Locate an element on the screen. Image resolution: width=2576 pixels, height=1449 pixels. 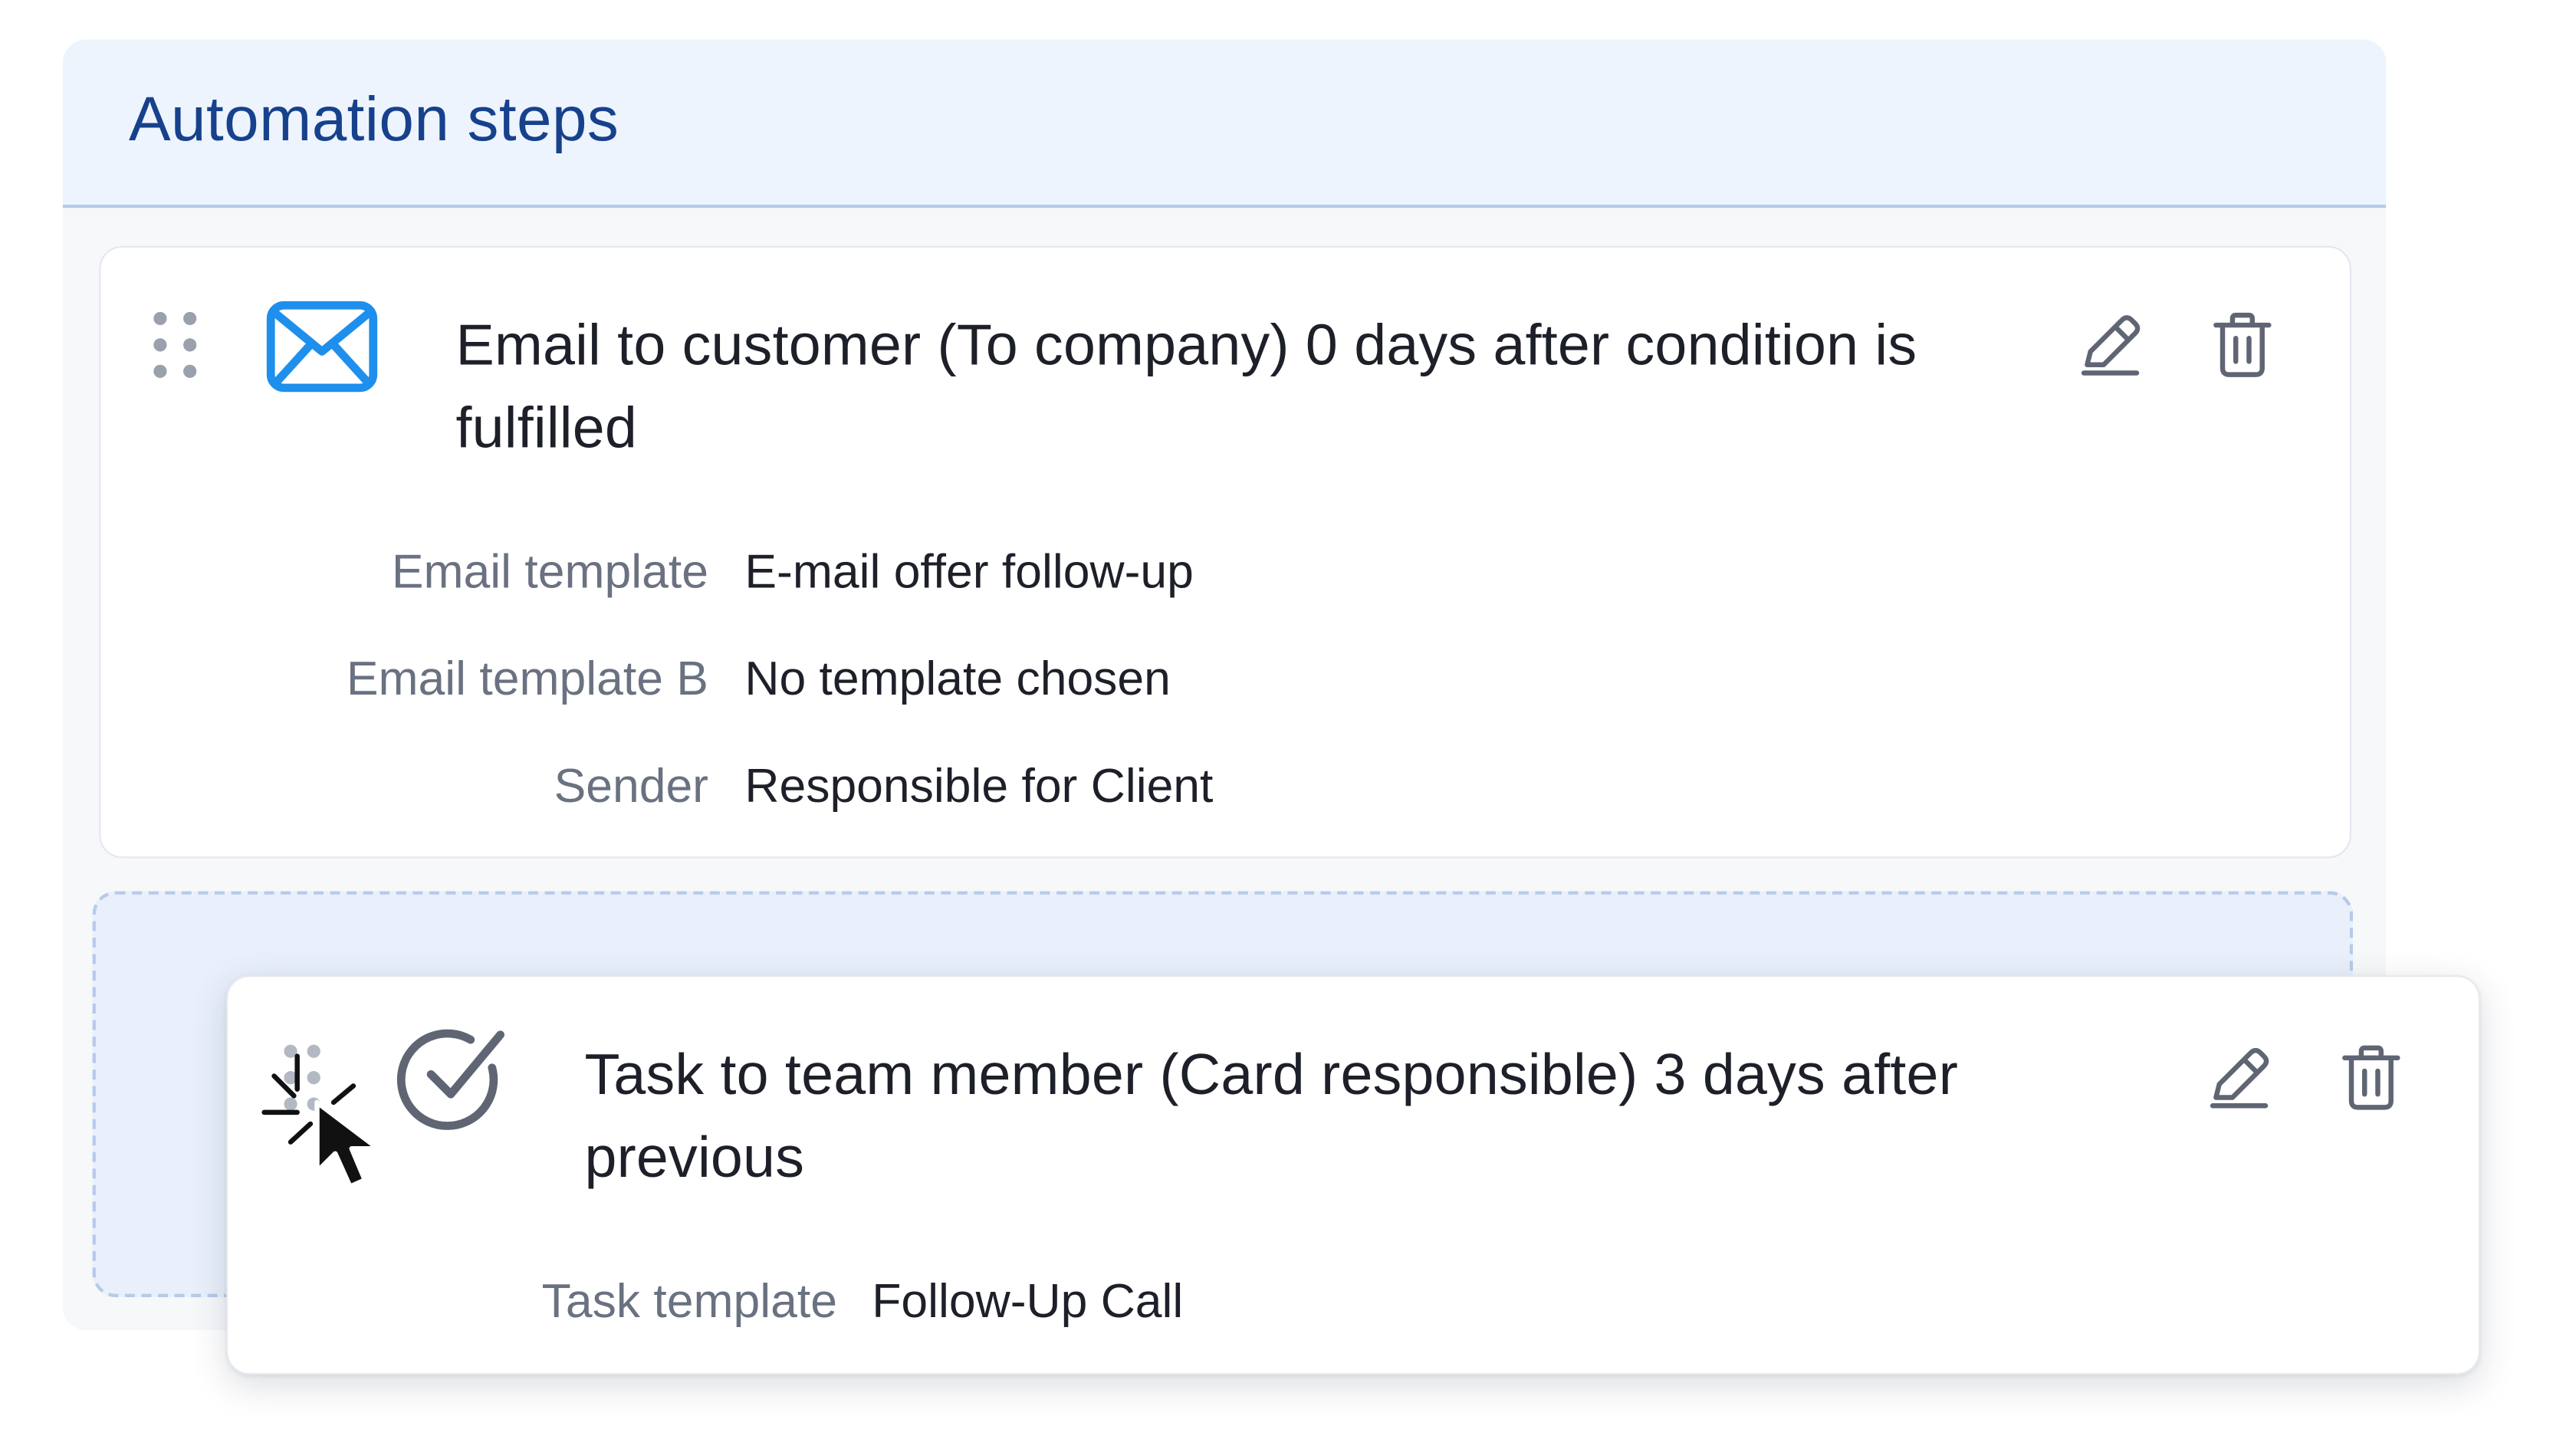
field-row-sender: Sender Responsible for Client is located at coordinates (1173, 787).